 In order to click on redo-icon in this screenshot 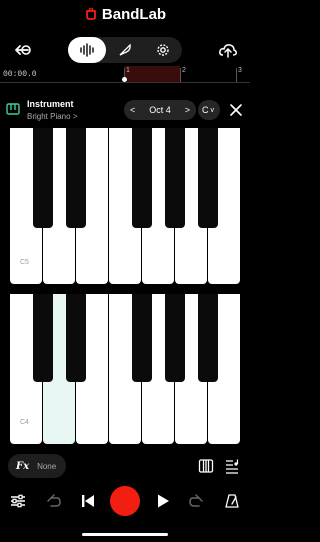, I will do `click(196, 500)`.